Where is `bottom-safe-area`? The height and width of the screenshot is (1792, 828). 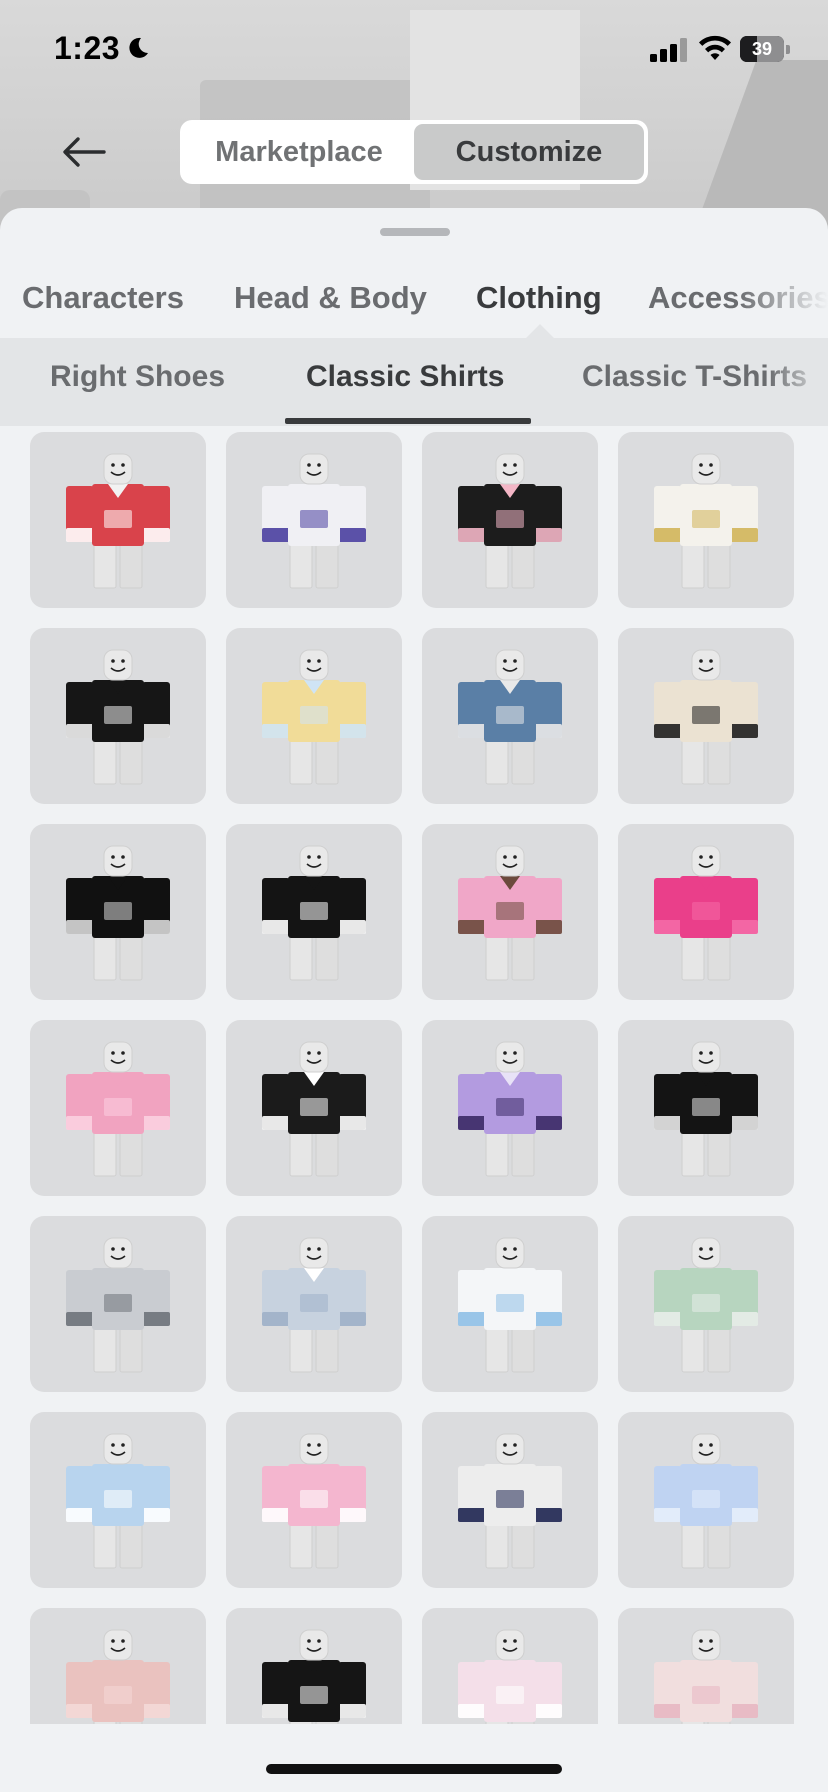 bottom-safe-area is located at coordinates (414, 1758).